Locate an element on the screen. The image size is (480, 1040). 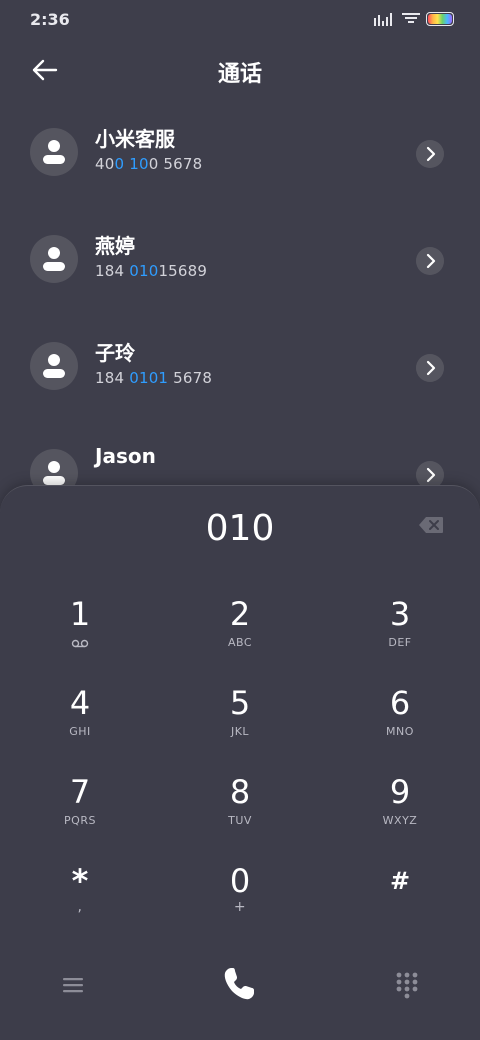
contact-name: 燕婷 is located at coordinates (115, 246).